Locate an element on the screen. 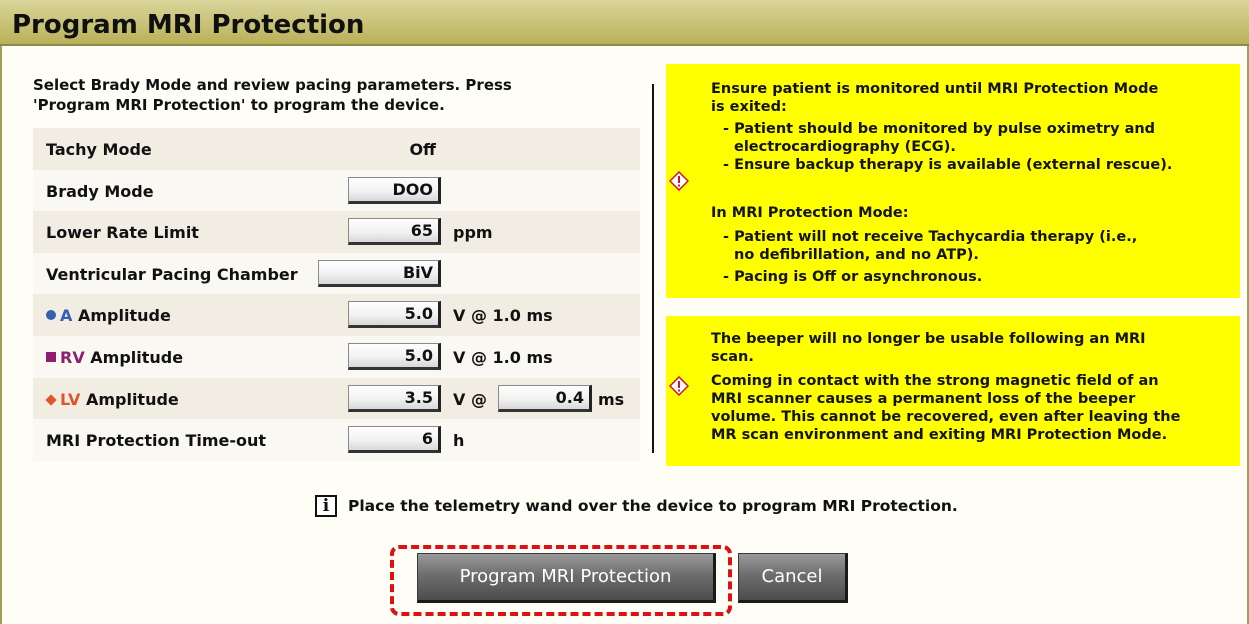 This screenshot has height=624, width=1249. blue-circle-icon is located at coordinates (51, 315).